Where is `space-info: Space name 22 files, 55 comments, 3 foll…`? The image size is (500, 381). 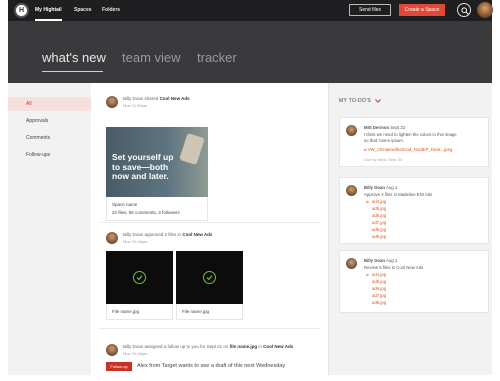 space-info: Space name 22 files, 55 comments, 3 foll… is located at coordinates (157, 209).